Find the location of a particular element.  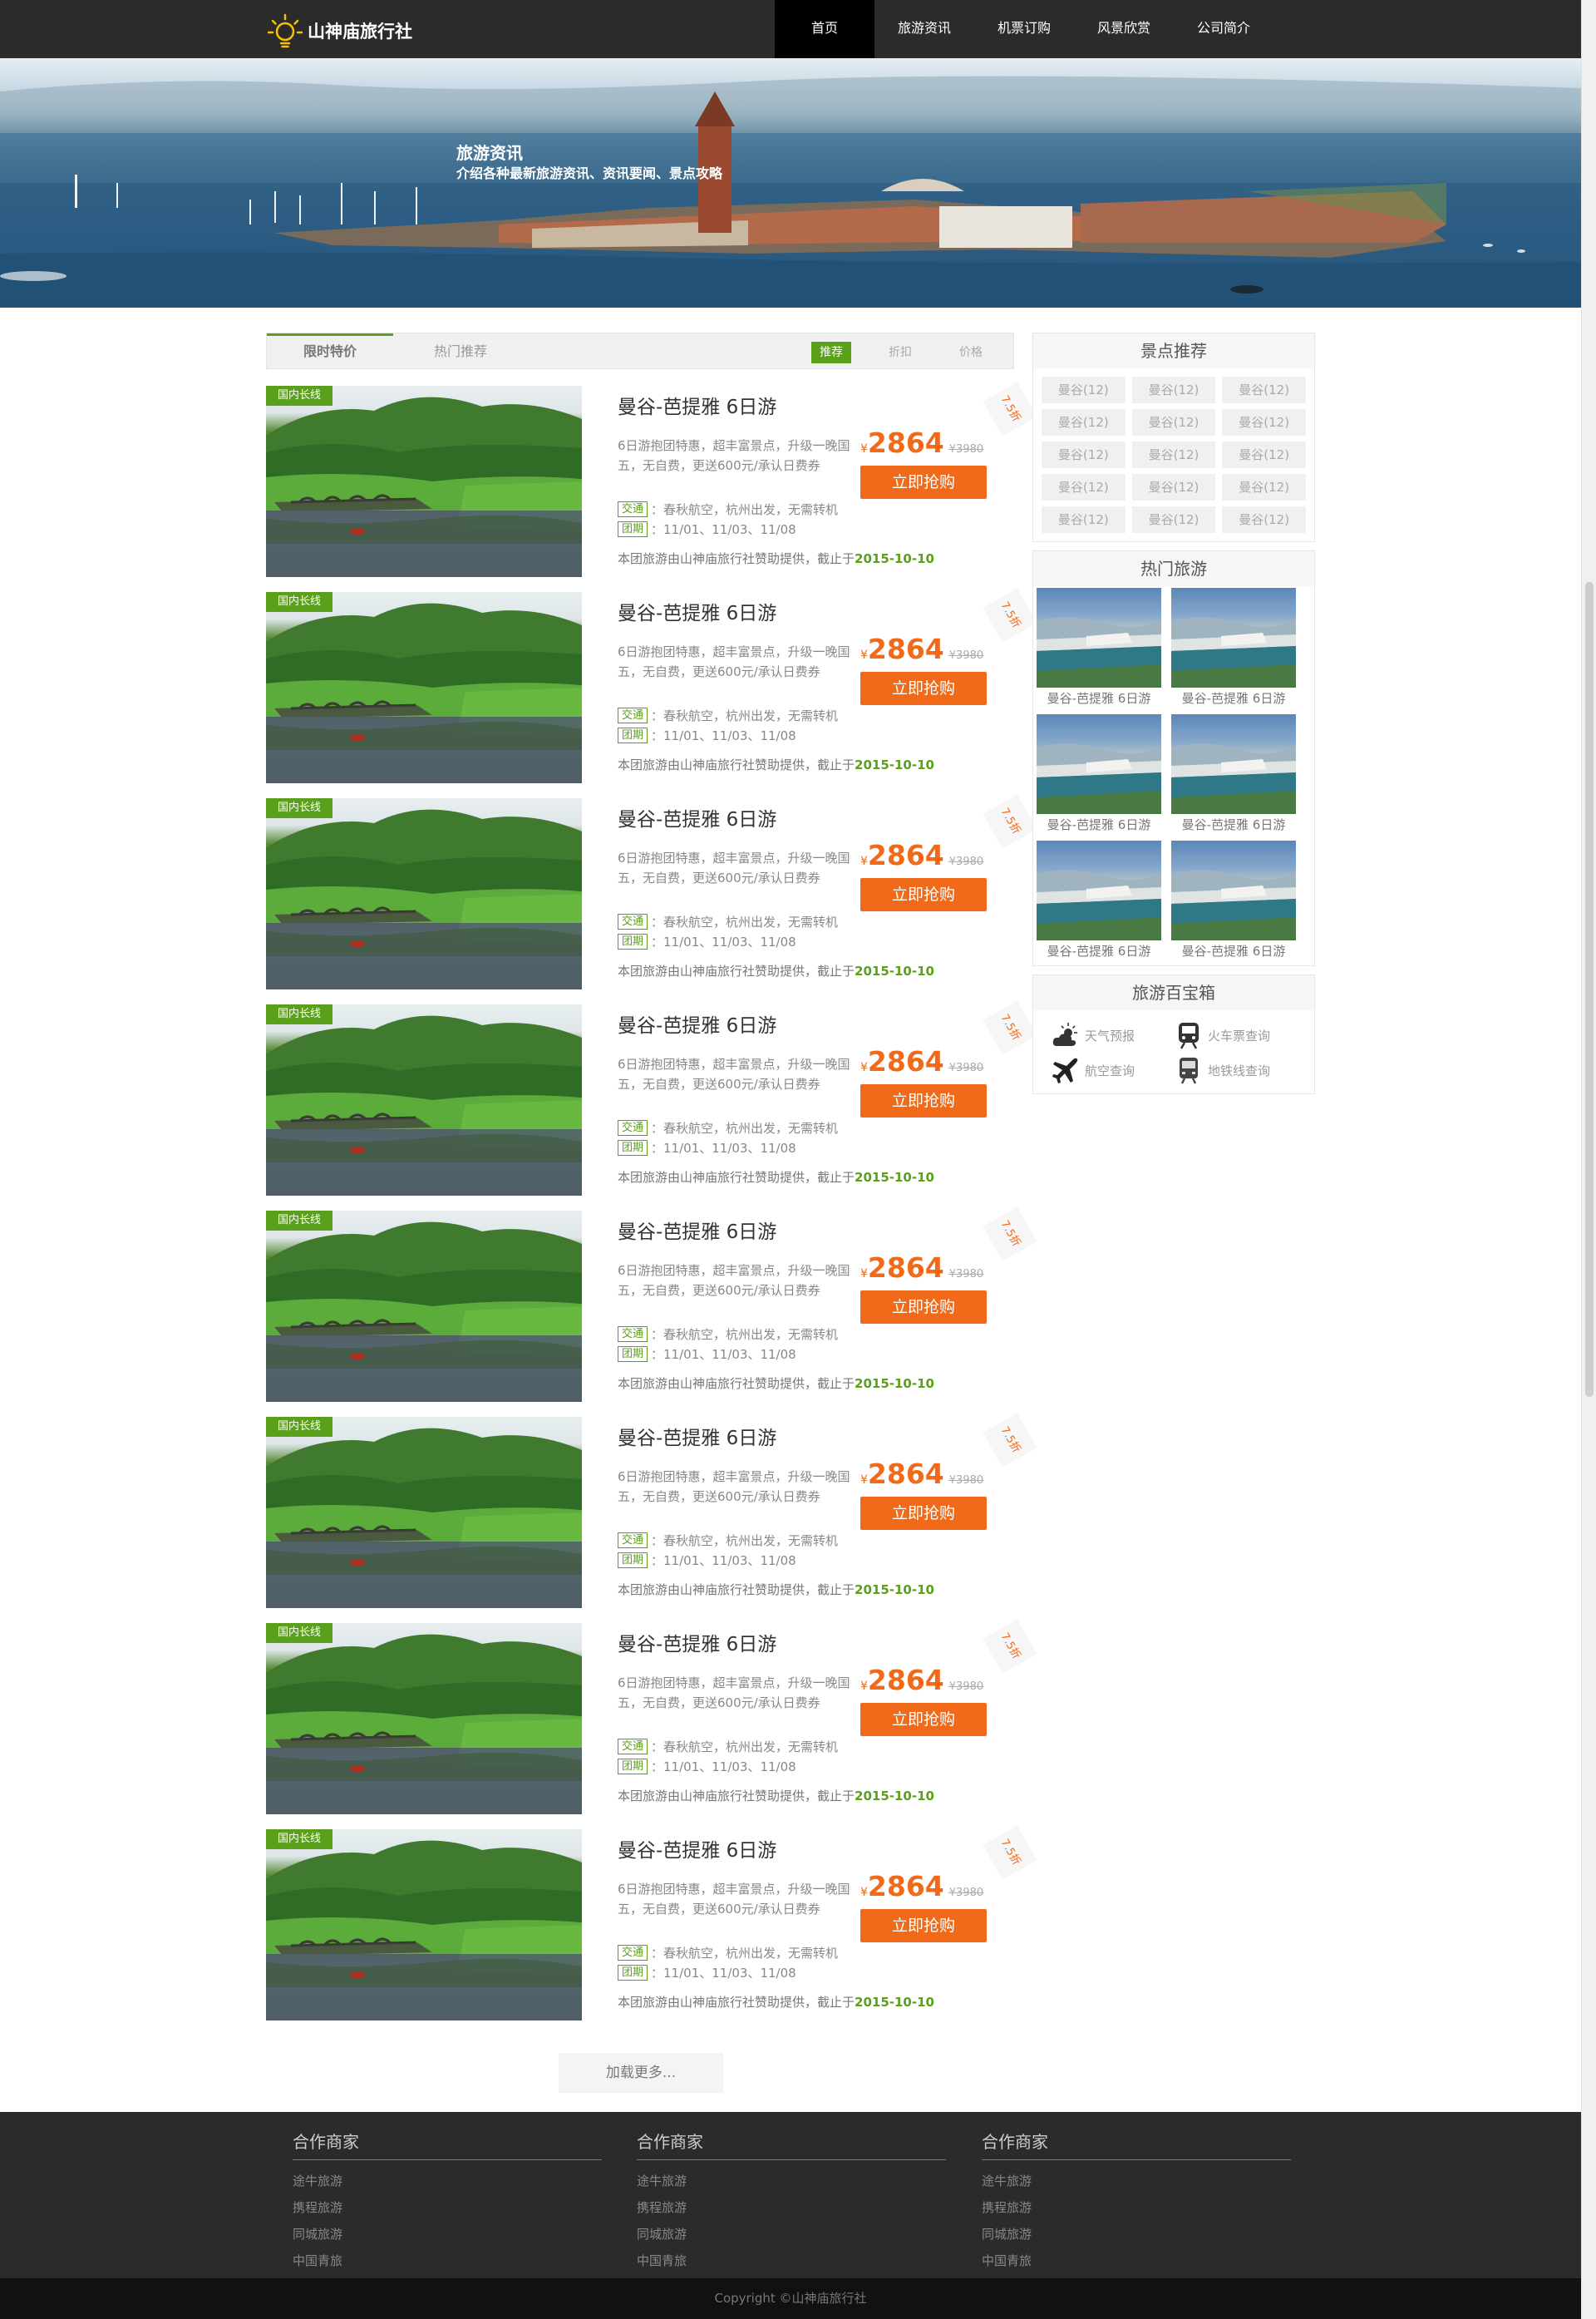

copyright: Copyright ©山神庙旅行社 is located at coordinates (790, 2298).